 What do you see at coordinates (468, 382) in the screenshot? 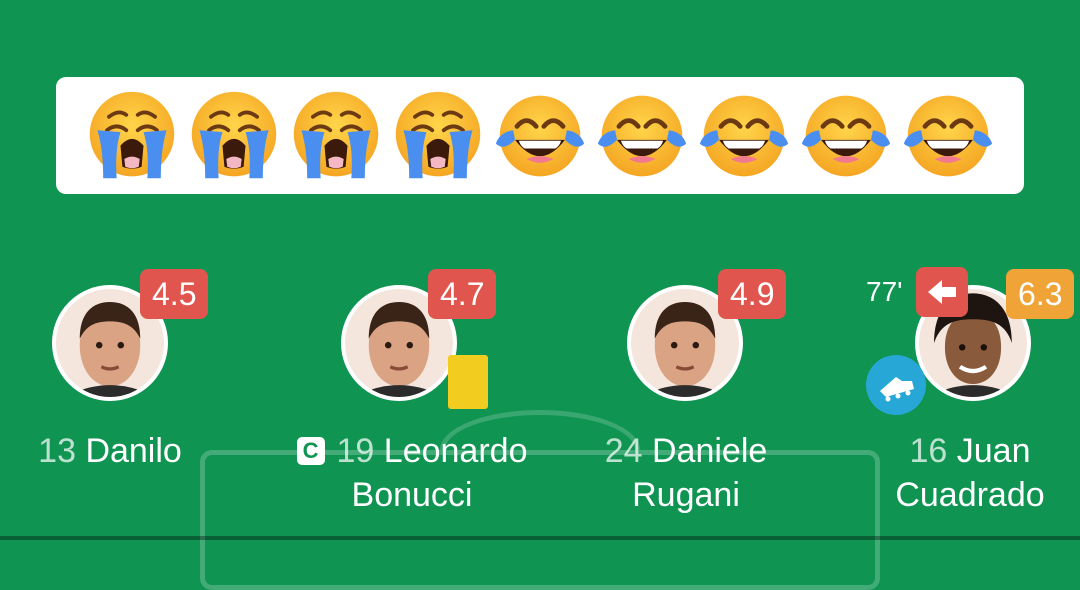
I see `yellow-card-icon` at bounding box center [468, 382].